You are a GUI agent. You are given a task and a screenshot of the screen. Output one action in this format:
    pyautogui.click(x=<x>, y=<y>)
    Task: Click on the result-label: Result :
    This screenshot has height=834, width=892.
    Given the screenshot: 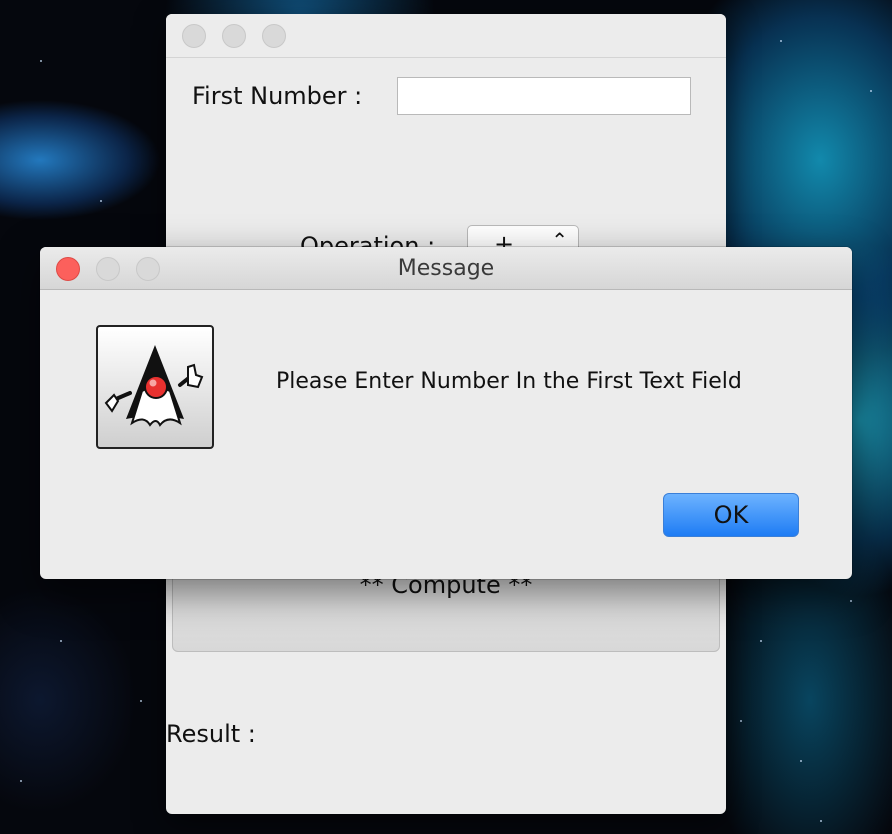 What is the action you would take?
    pyautogui.click(x=211, y=734)
    